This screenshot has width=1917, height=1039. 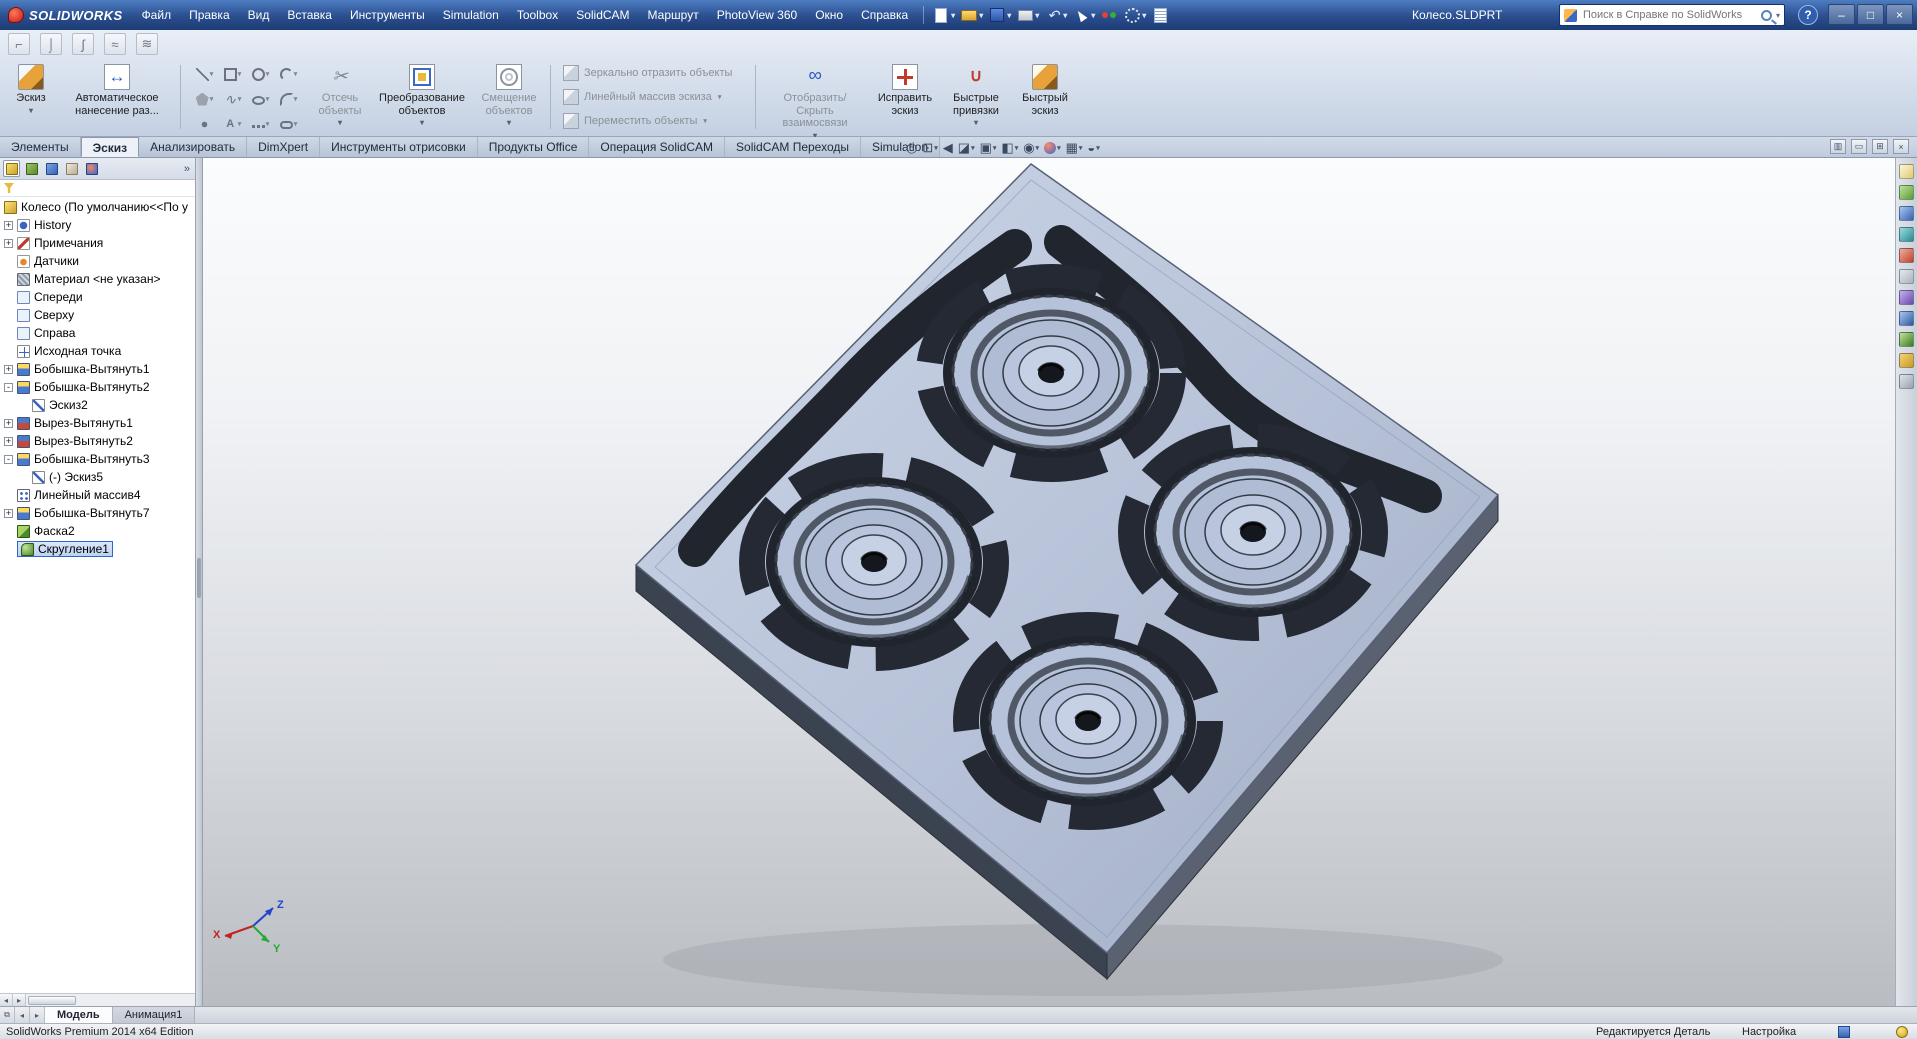 I want to click on tab-sketch: Эскиз, so click(x=110, y=147).